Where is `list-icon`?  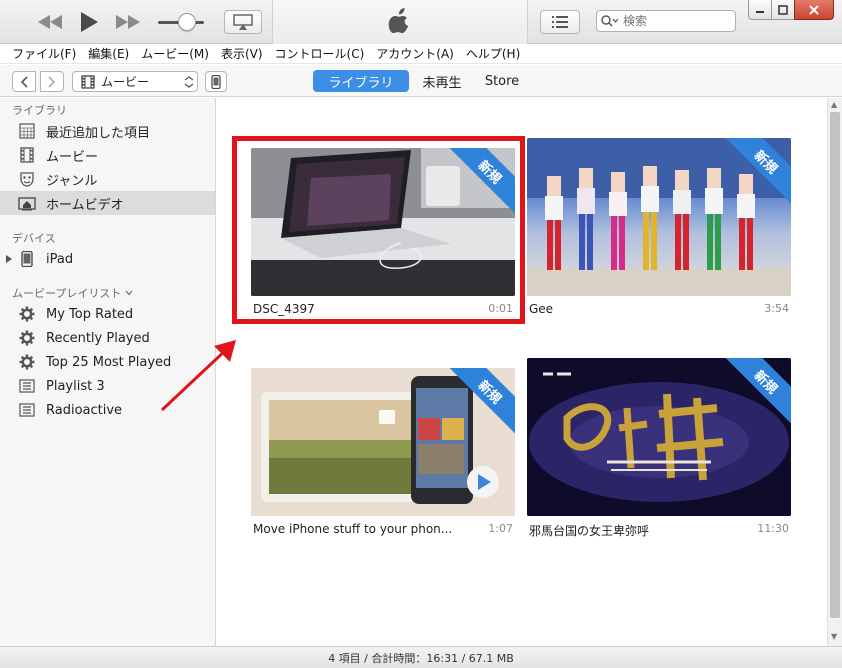 list-icon is located at coordinates (560, 22).